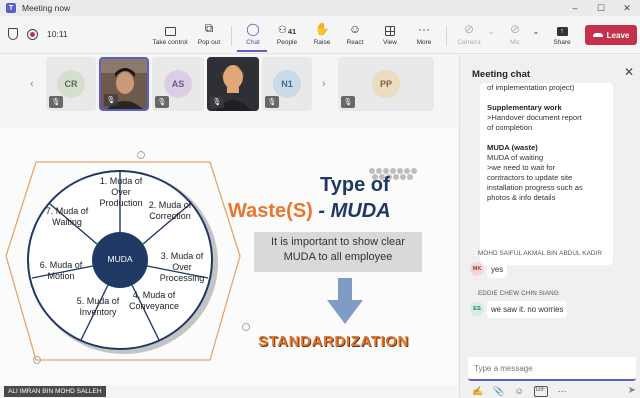 The image size is (640, 398). What do you see at coordinates (13, 34) in the screenshot?
I see `shield-icon` at bounding box center [13, 34].